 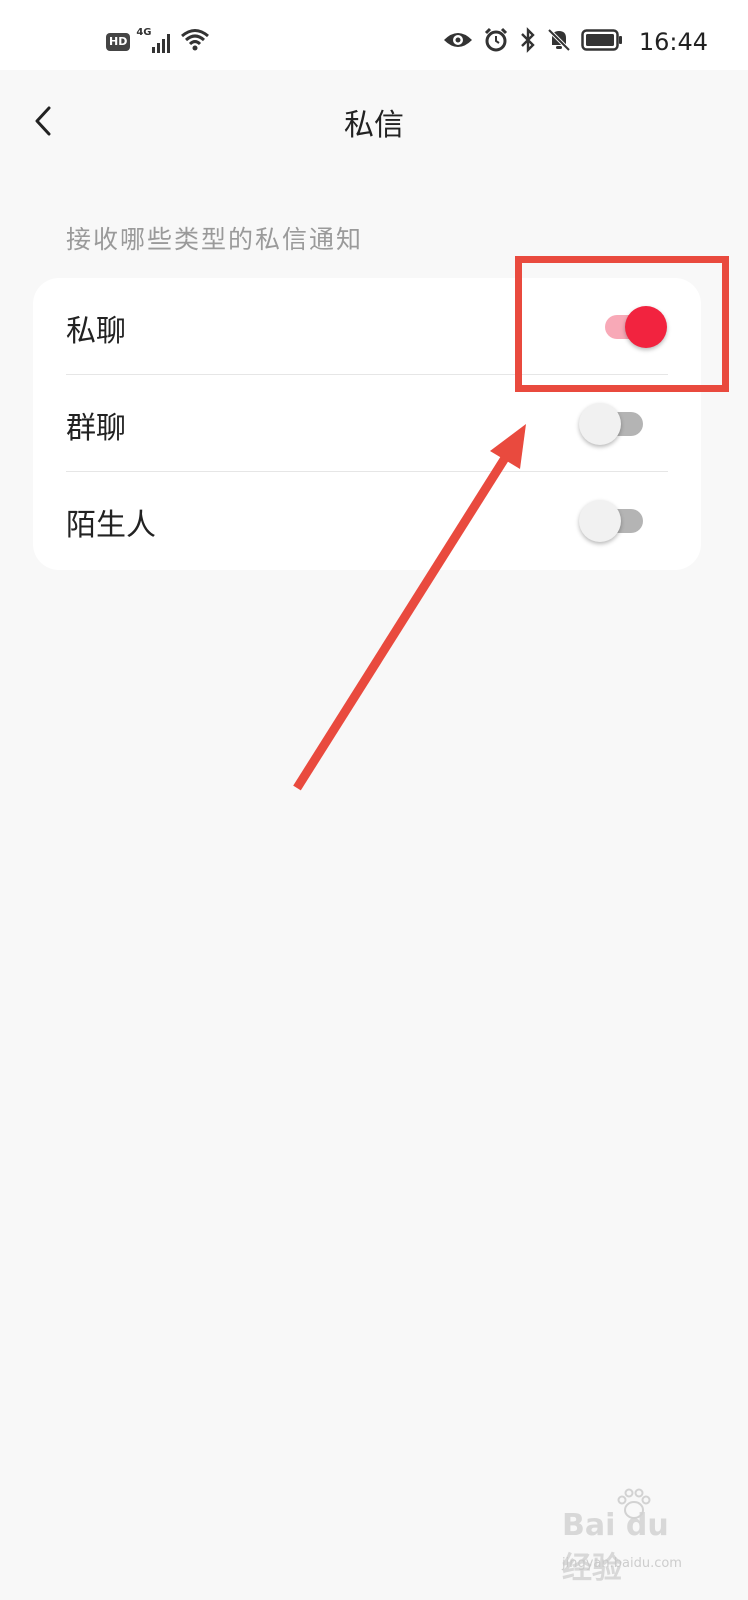 I want to click on group-chat-toggle, so click(x=614, y=424).